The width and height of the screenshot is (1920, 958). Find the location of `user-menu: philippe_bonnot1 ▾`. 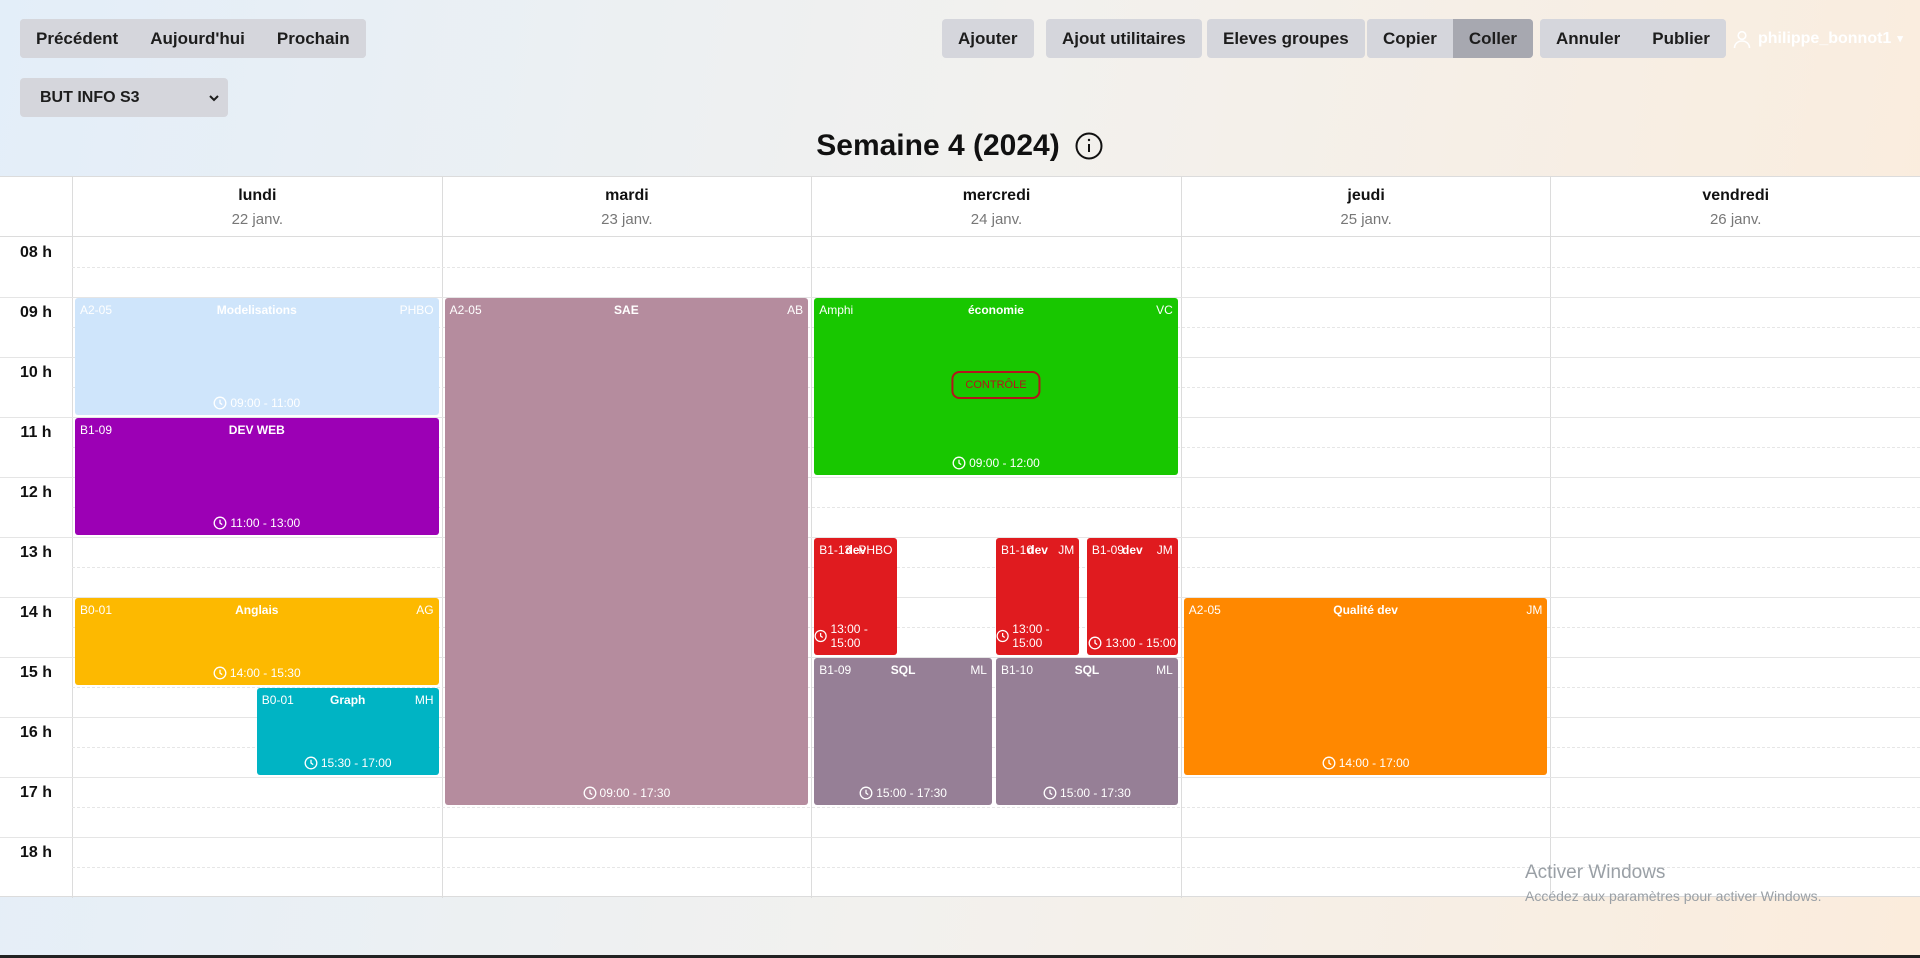

user-menu: philippe_bonnot1 ▾ is located at coordinates (1817, 38).